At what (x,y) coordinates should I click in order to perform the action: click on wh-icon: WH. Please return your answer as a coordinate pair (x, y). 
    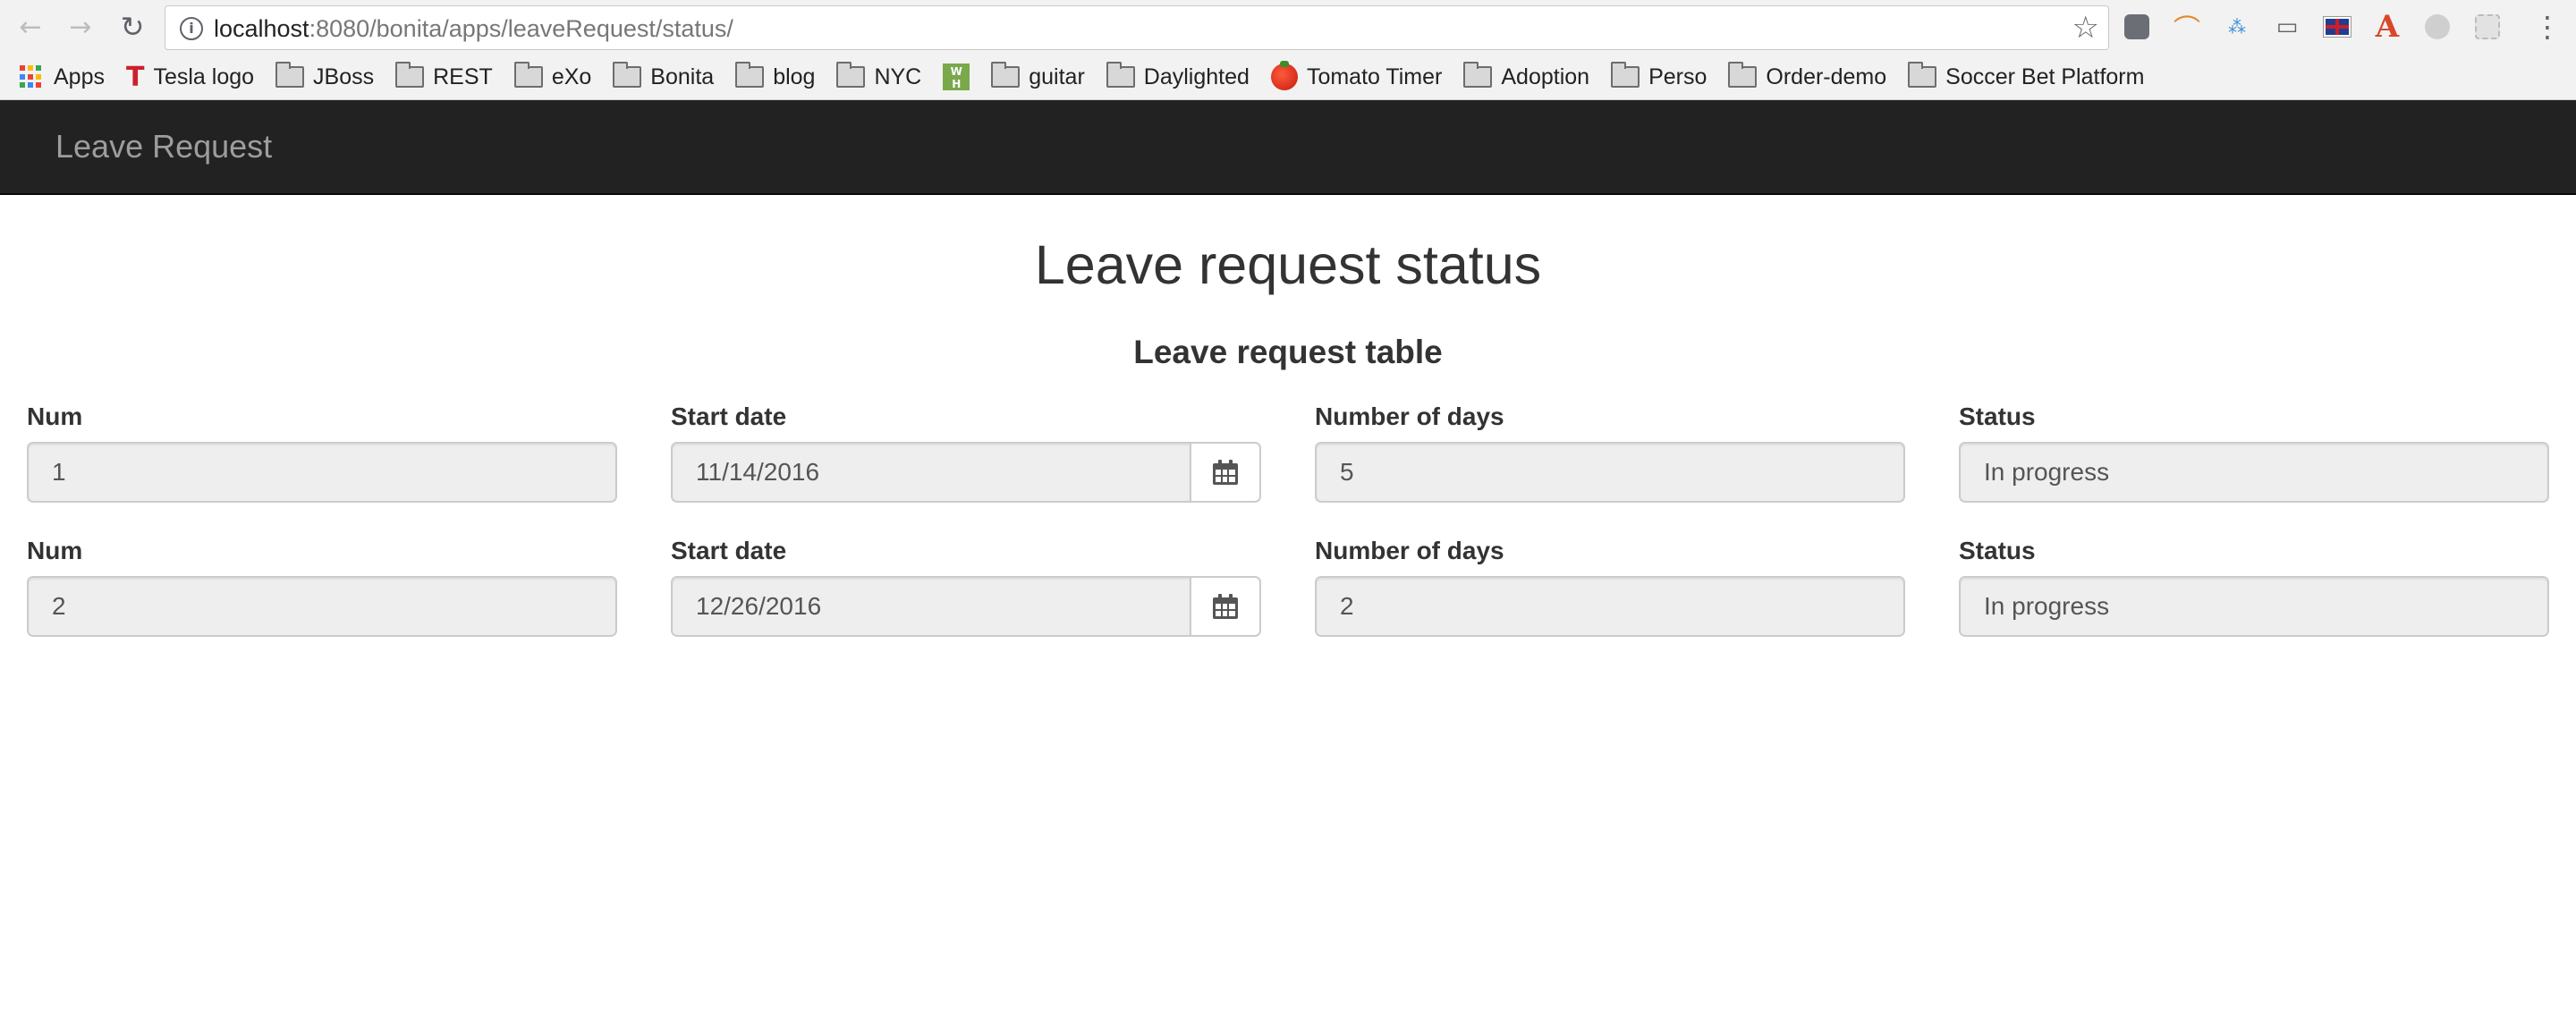
    Looking at the image, I should click on (956, 77).